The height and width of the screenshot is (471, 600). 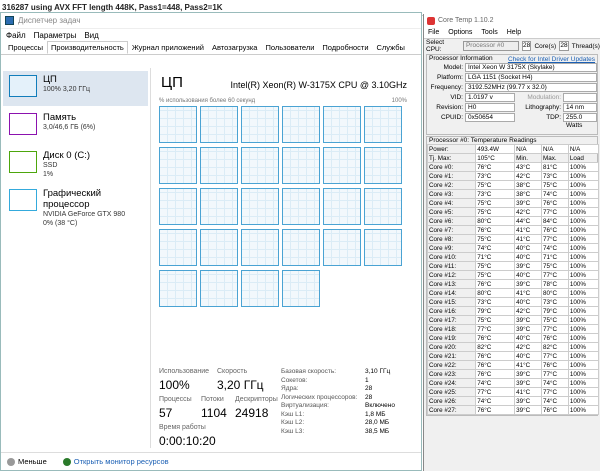 I want to click on detail-label: Кэш L3:, so click(x=293, y=431).